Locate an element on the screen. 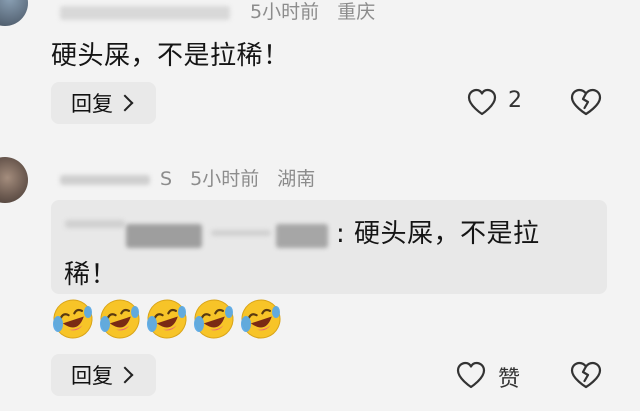  comment-location: 湖南 is located at coordinates (296, 179).